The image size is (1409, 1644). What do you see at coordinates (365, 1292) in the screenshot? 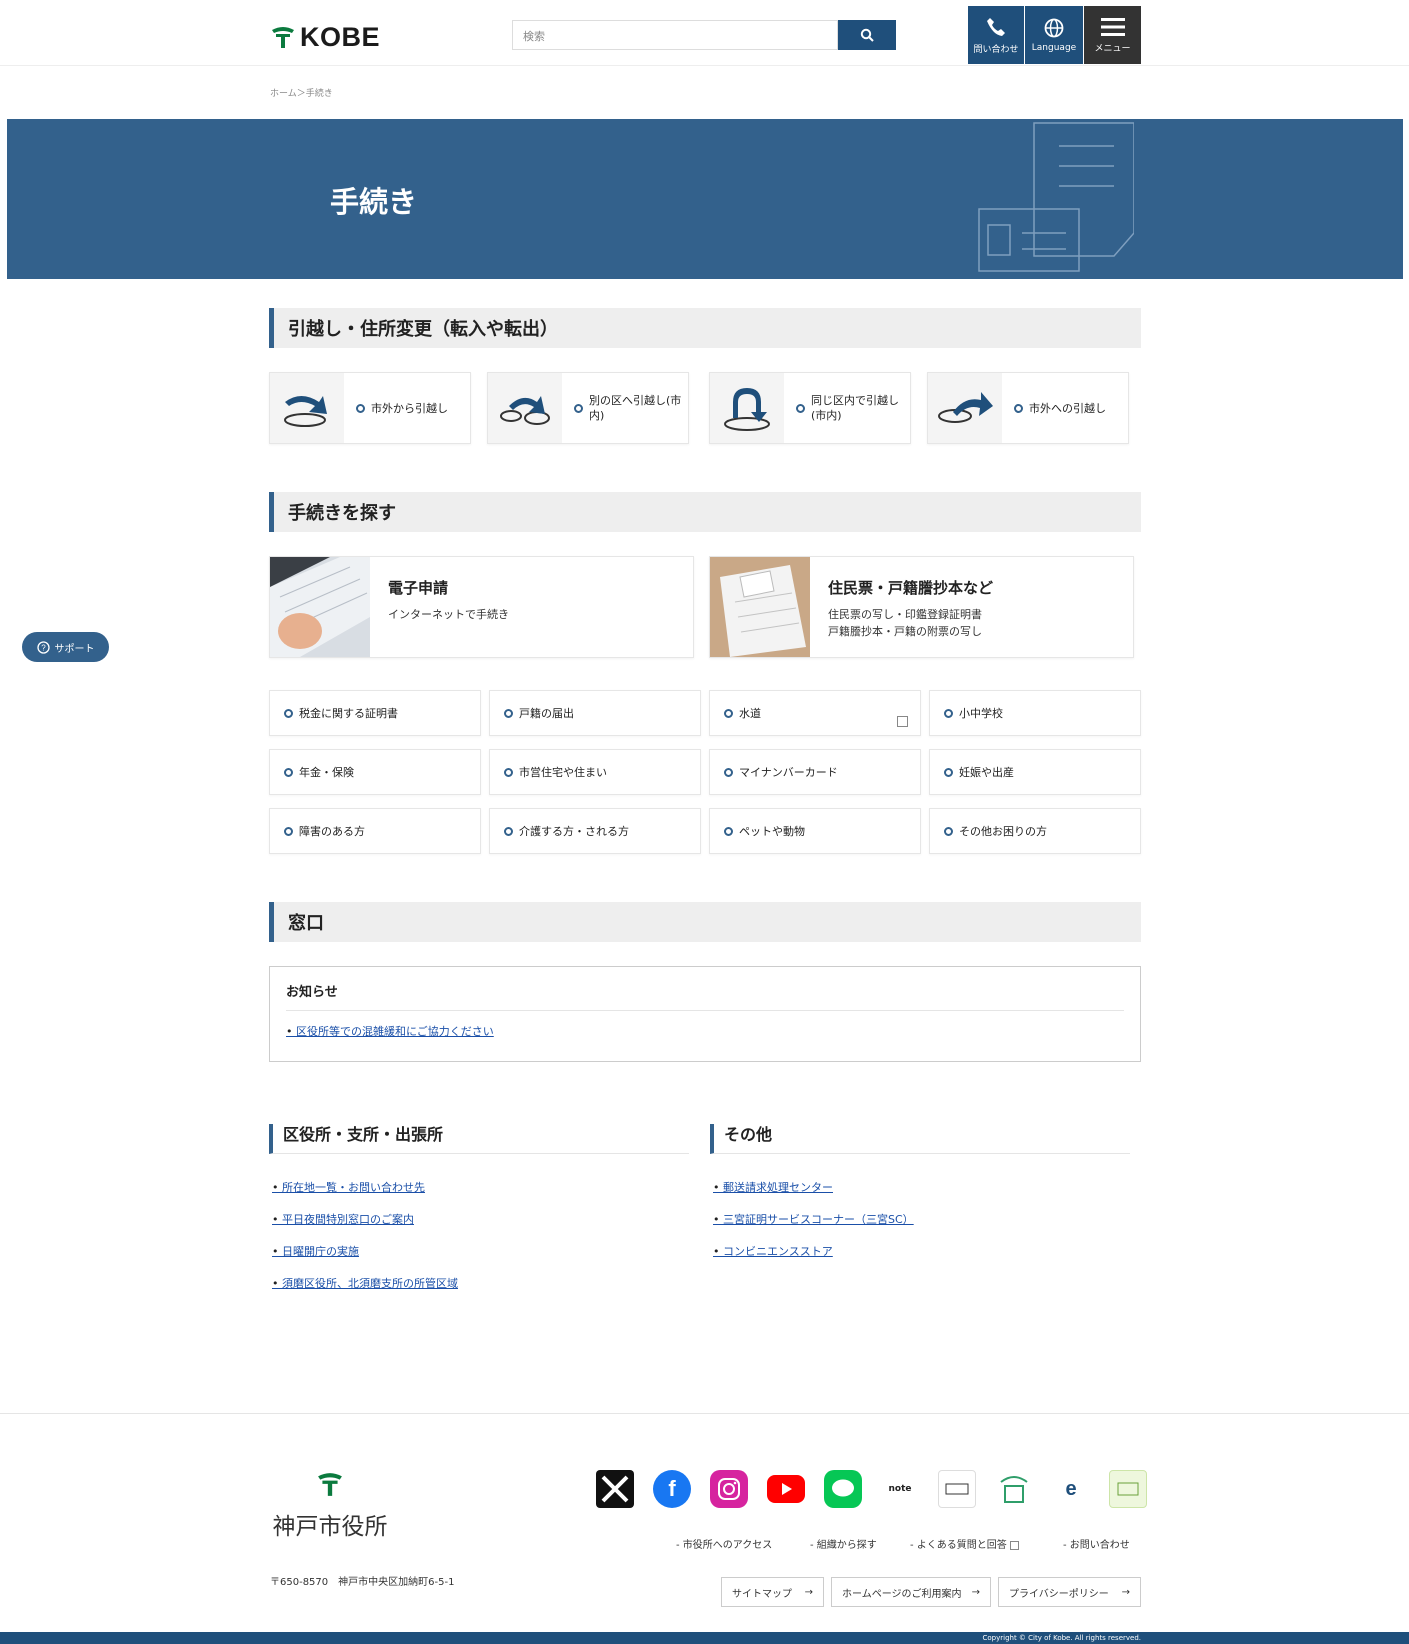
I see `list-item: 須磨区役所、北須磨支所の所管区域` at bounding box center [365, 1292].